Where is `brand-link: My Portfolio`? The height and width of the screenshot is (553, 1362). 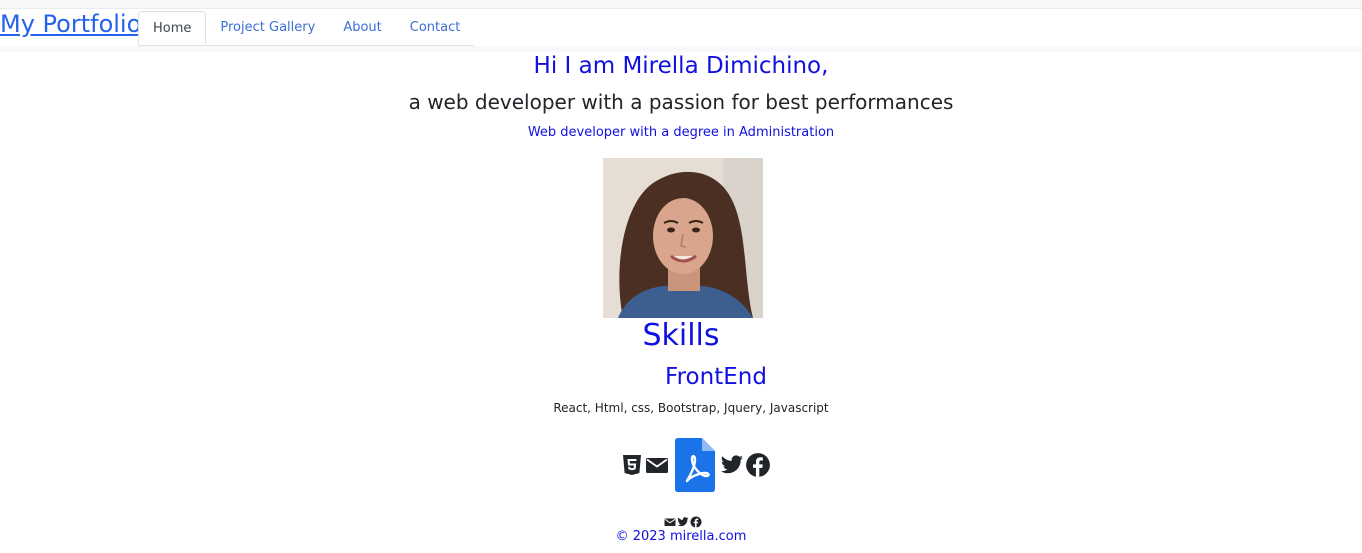 brand-link: My Portfolio is located at coordinates (70, 24).